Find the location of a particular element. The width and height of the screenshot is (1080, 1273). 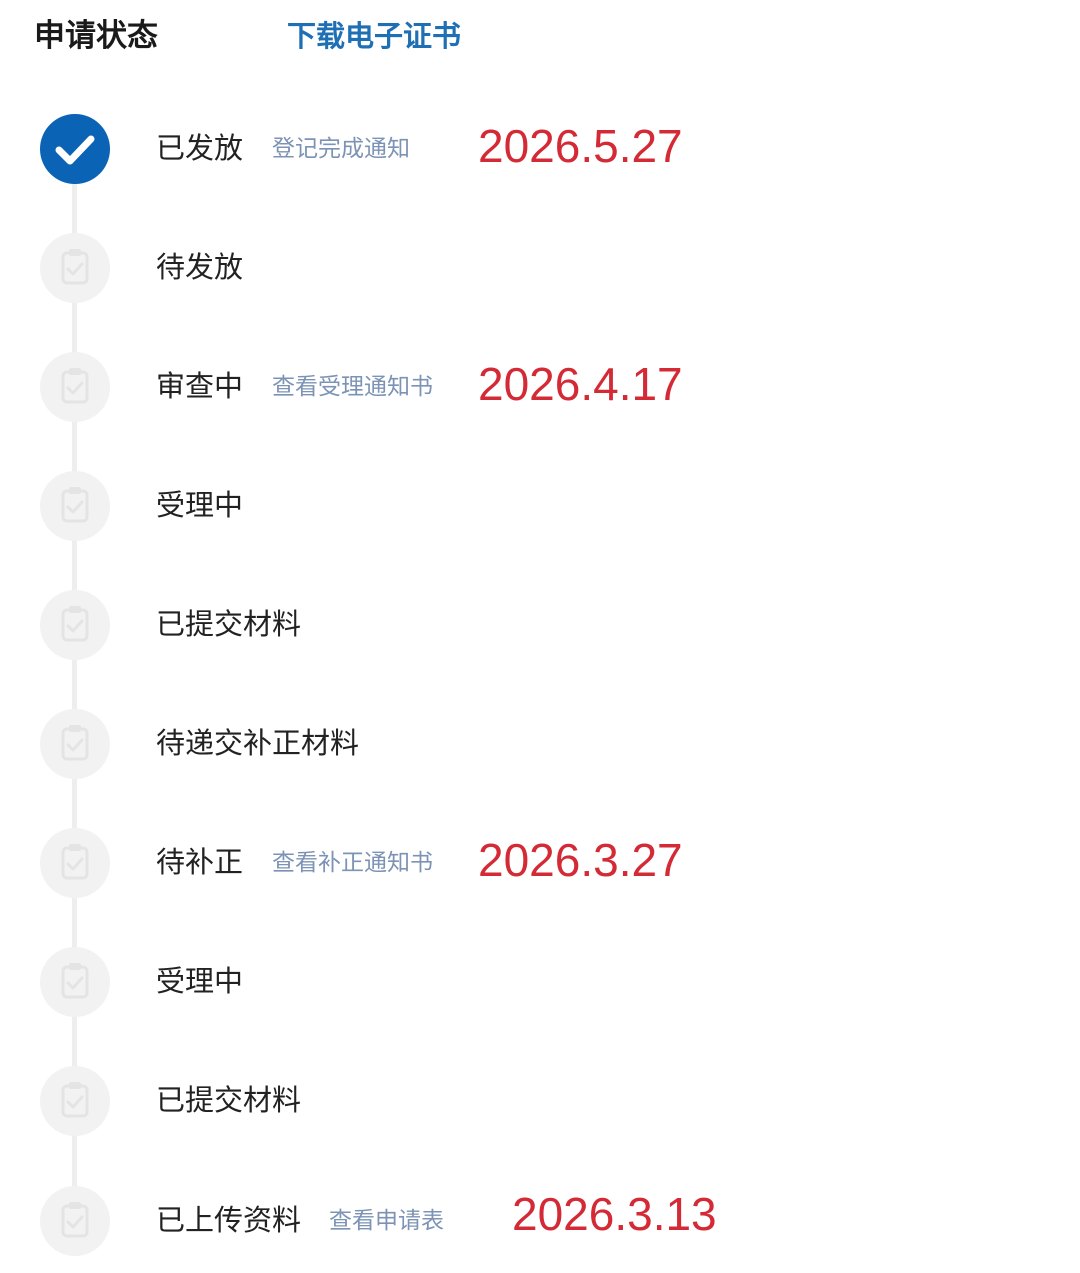

step-notice-link: 查看受理通知书 is located at coordinates (352, 387).